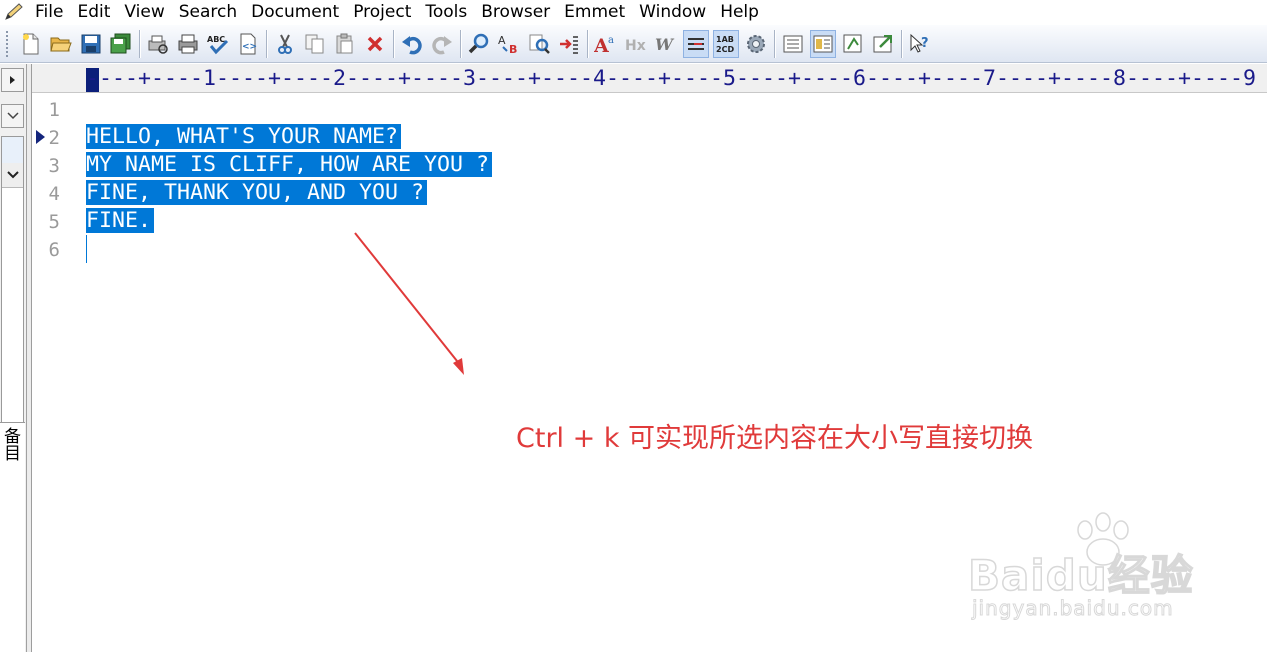 The width and height of the screenshot is (1267, 653). What do you see at coordinates (515, 12) in the screenshot?
I see `menu-browser: Browser` at bounding box center [515, 12].